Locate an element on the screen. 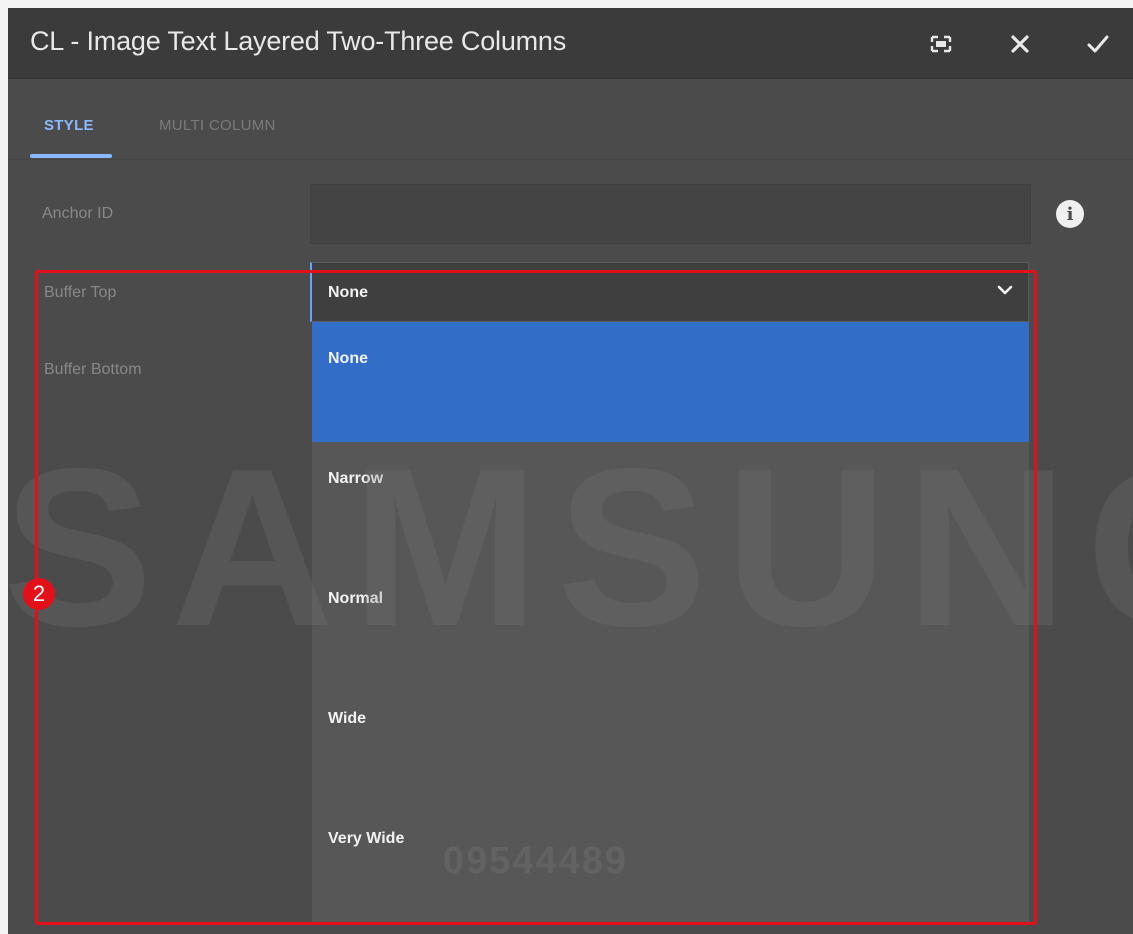 This screenshot has width=1133, height=934. fullscreen-button is located at coordinates (941, 44).